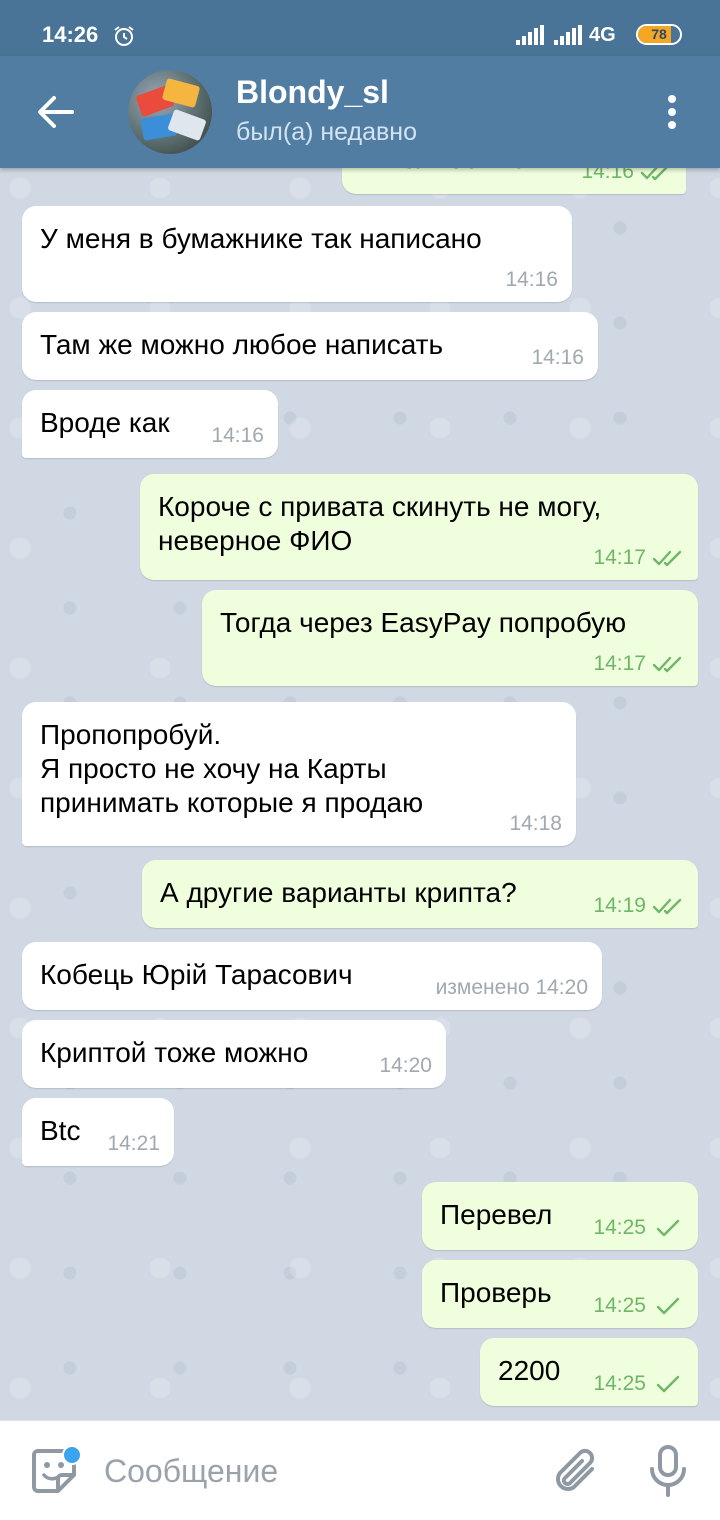 This screenshot has height=1520, width=720. What do you see at coordinates (150, 424) in the screenshot?
I see `message-bubble: Вроде как 14:16` at bounding box center [150, 424].